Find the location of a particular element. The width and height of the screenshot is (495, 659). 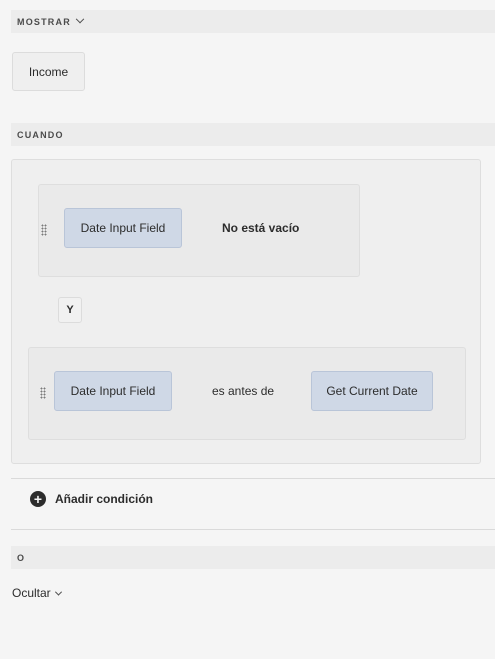

condition-2-value-label: Get Current Date is located at coordinates (372, 391).